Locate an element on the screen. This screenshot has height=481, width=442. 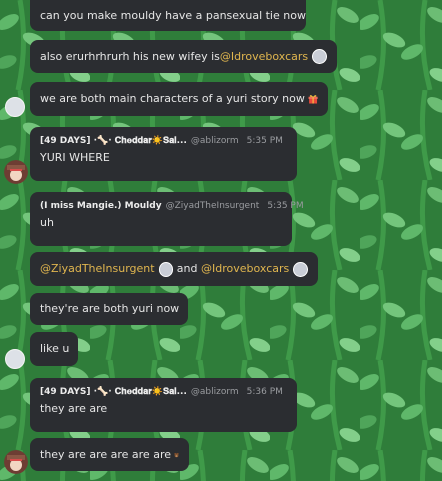
message-timestamp: 5:36 PM is located at coordinates (264, 392).